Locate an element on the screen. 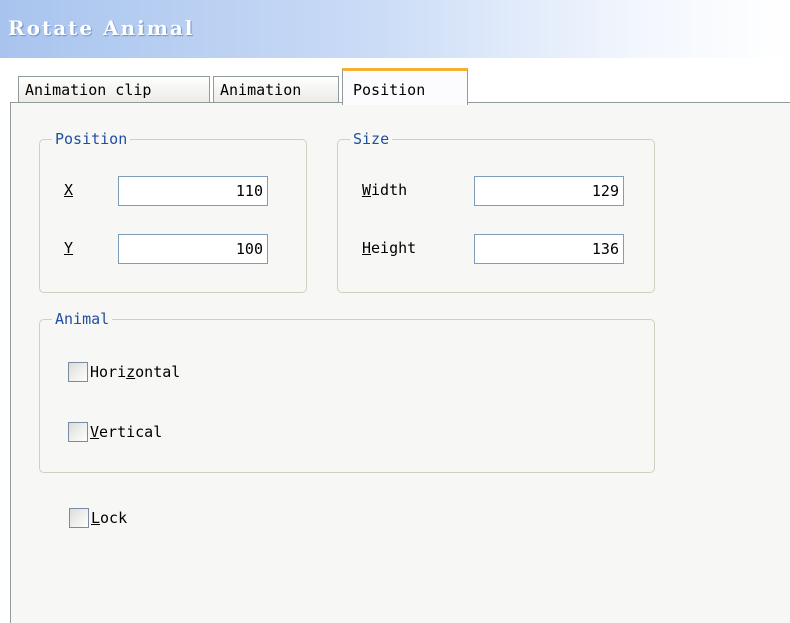 The image size is (790, 623). x-field is located at coordinates (193, 191).